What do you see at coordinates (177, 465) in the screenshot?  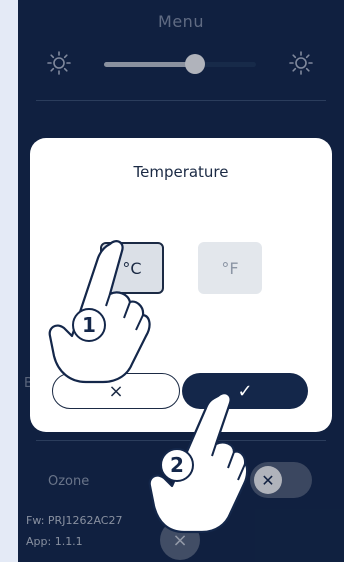 I see `step-two-badge: 2` at bounding box center [177, 465].